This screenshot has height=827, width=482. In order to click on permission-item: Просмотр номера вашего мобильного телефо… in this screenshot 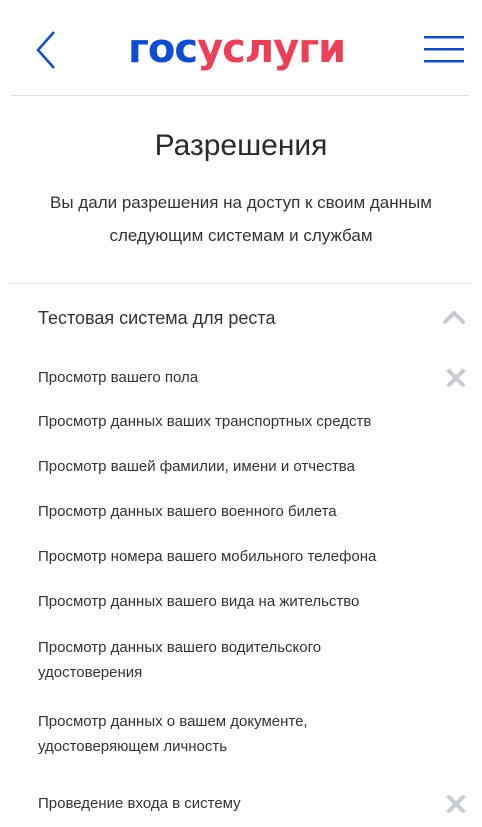, I will do `click(207, 556)`.